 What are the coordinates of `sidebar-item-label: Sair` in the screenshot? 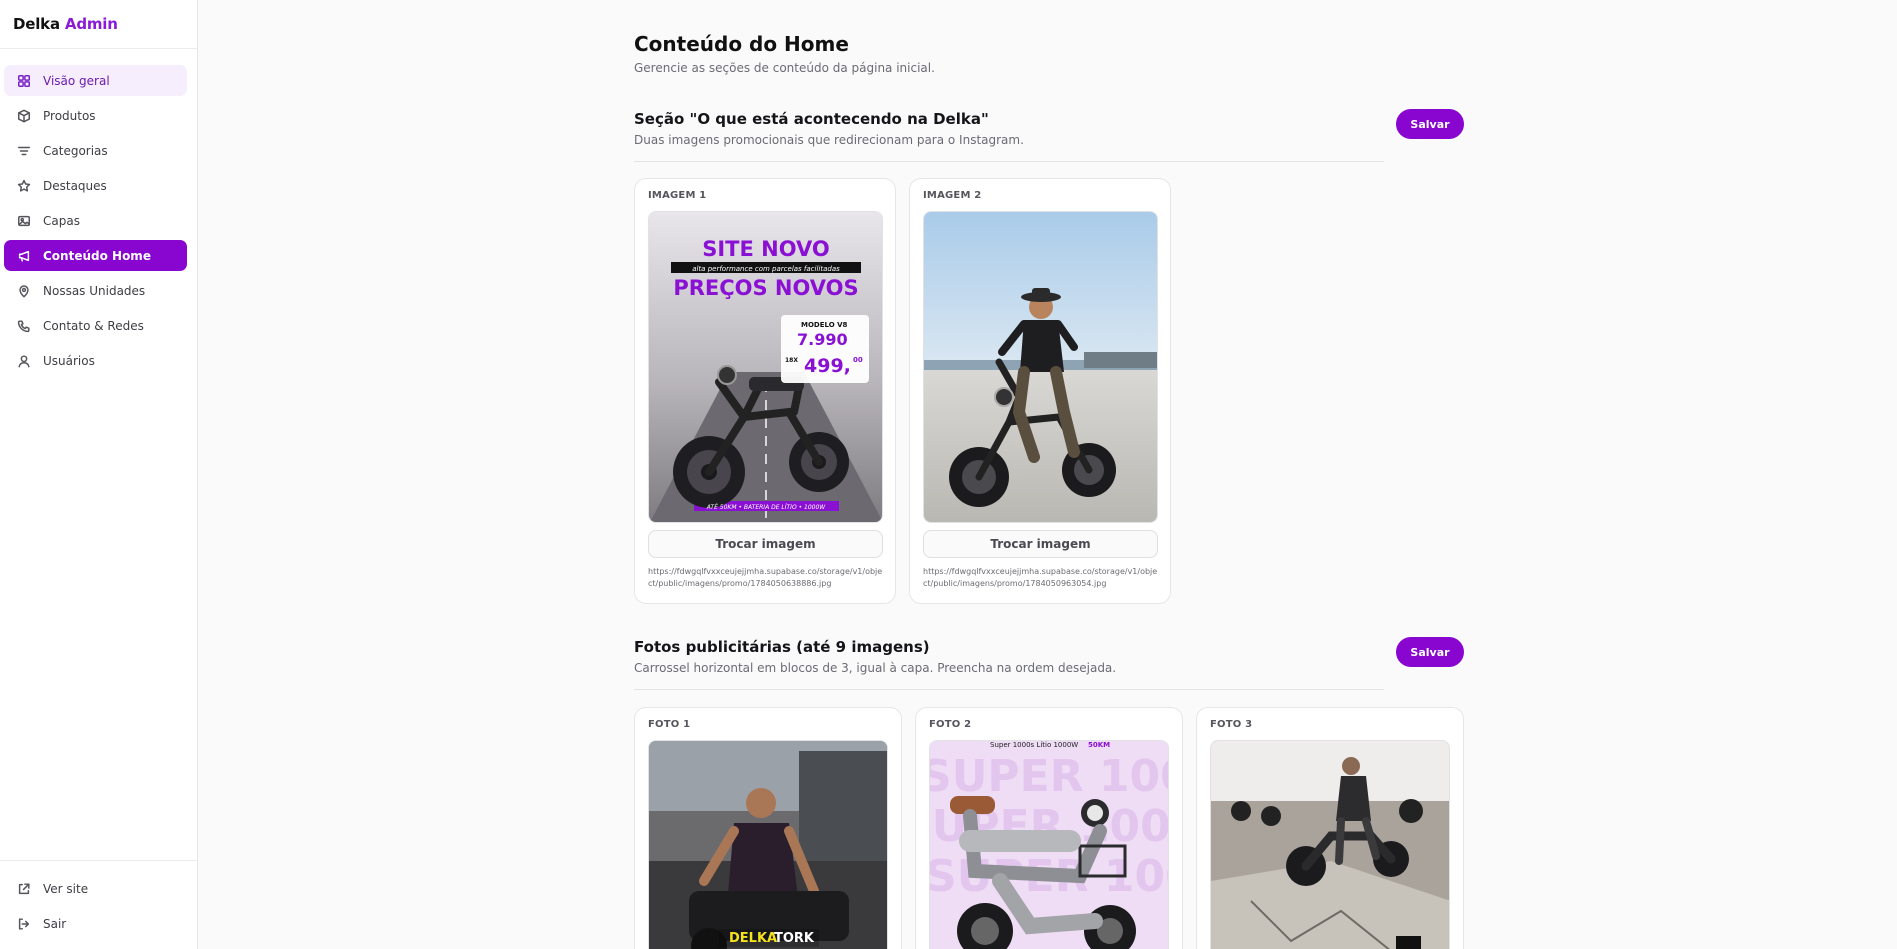 It's located at (55, 923).